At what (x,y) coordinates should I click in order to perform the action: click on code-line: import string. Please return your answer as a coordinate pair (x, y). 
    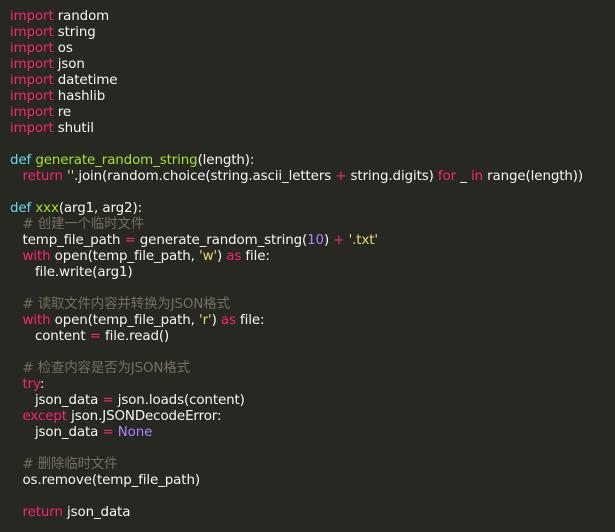
    Looking at the image, I should click on (312, 33).